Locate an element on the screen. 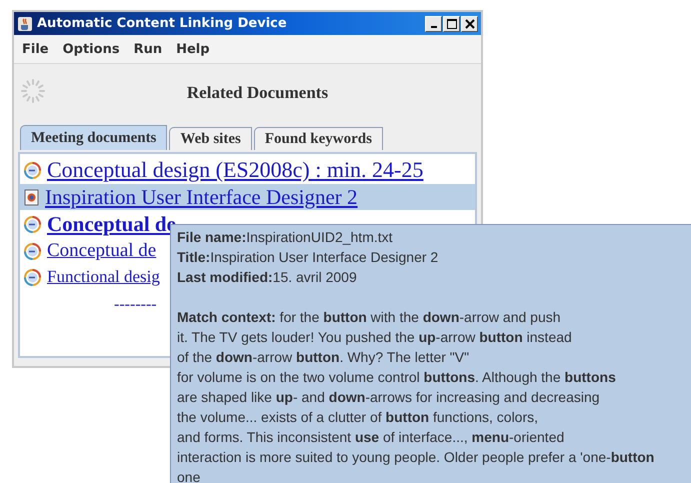 The height and width of the screenshot is (483, 691). window-title: Automatic Content Linking Device is located at coordinates (162, 23).